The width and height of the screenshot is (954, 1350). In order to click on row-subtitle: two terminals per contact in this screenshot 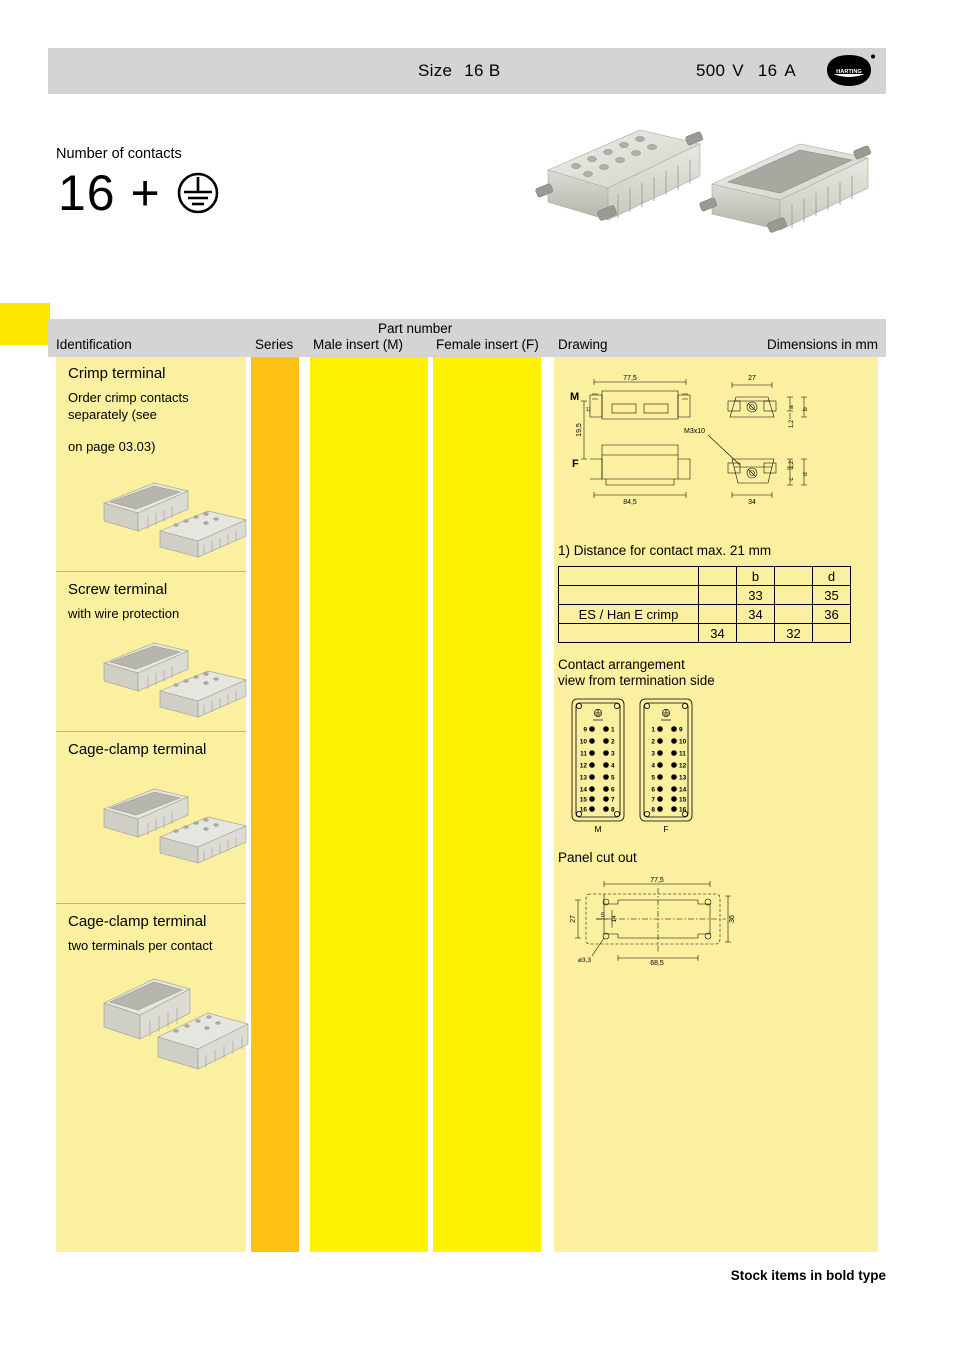, I will do `click(140, 945)`.